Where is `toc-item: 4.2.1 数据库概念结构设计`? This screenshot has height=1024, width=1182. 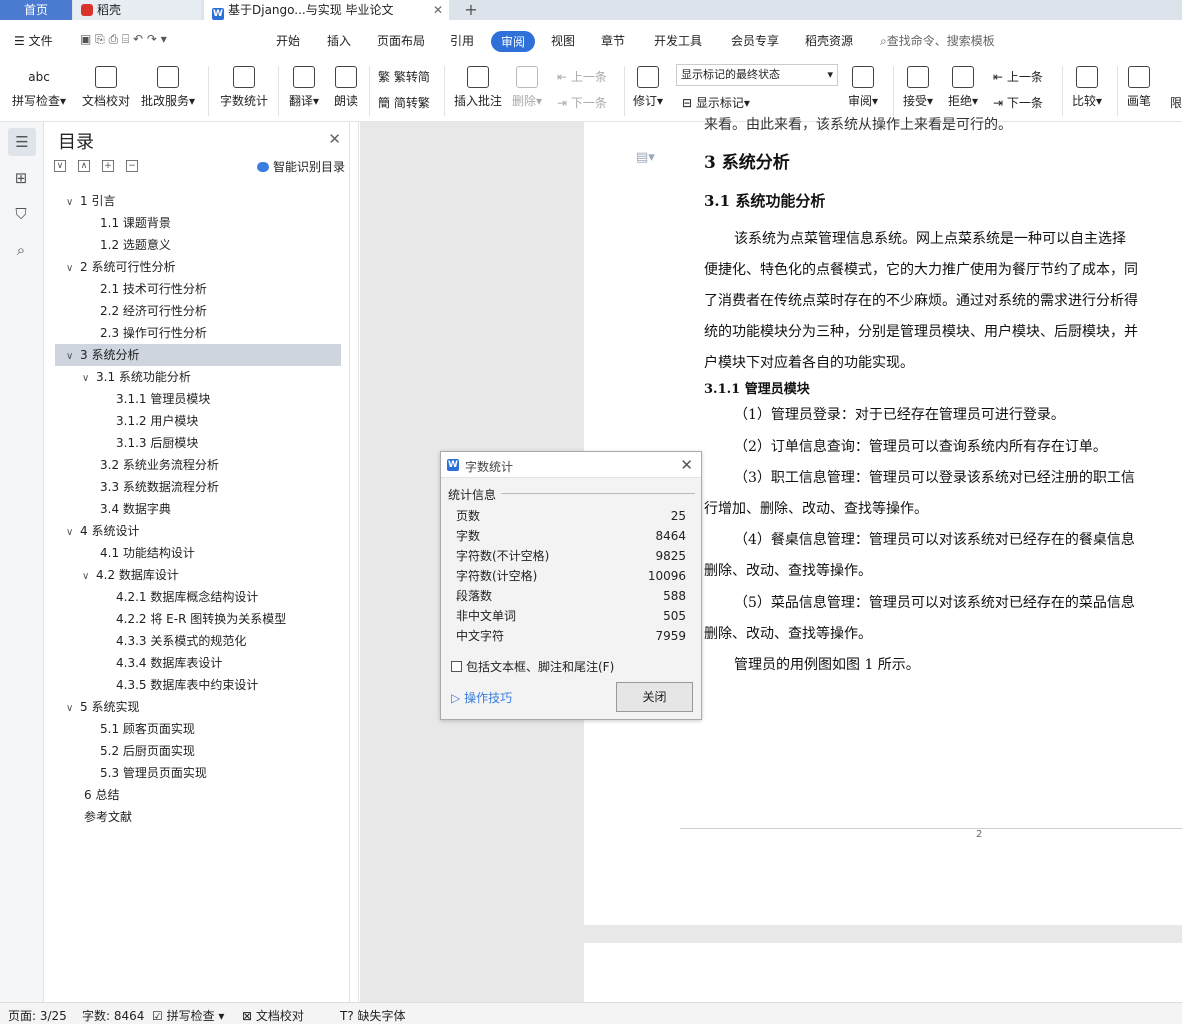
toc-item: 4.2.1 数据库概念结构设计 is located at coordinates (196, 597).